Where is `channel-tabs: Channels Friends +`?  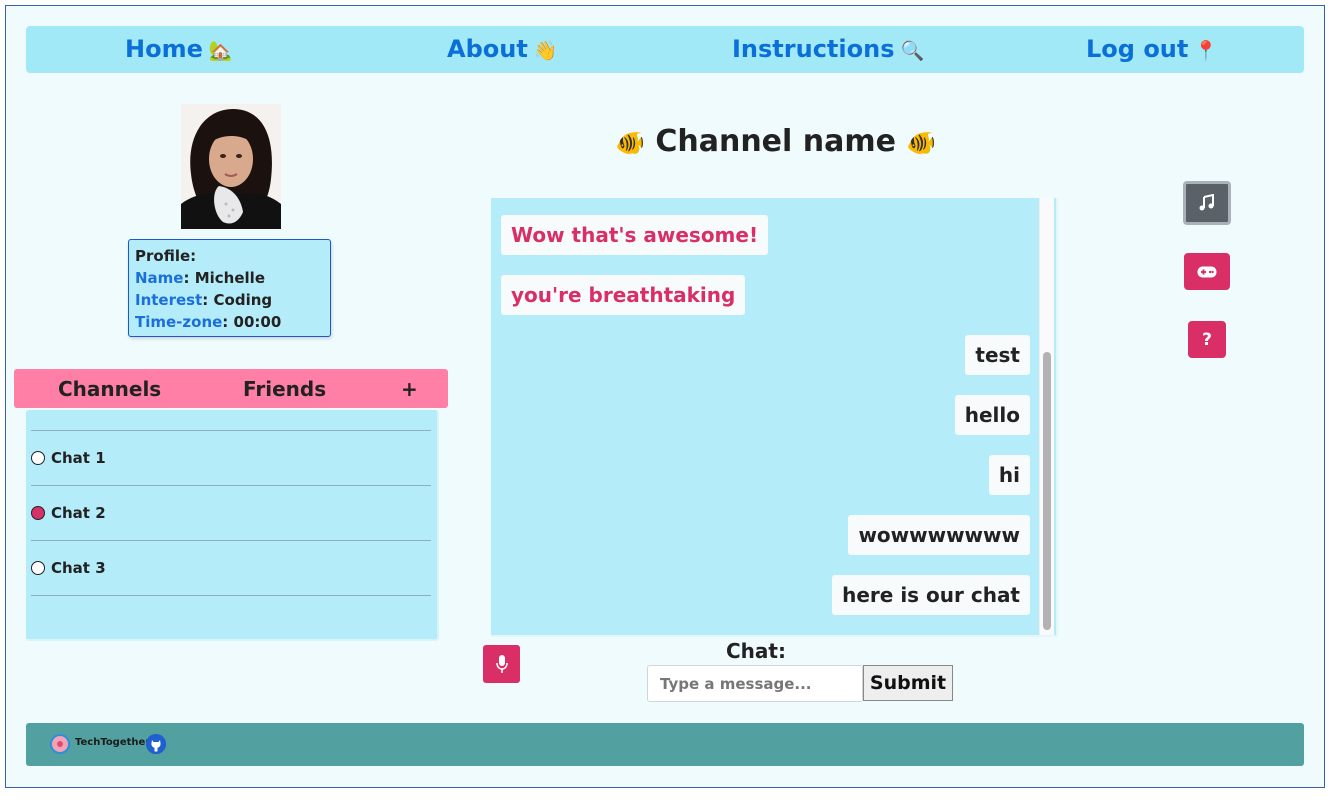 channel-tabs: Channels Friends + is located at coordinates (231, 388).